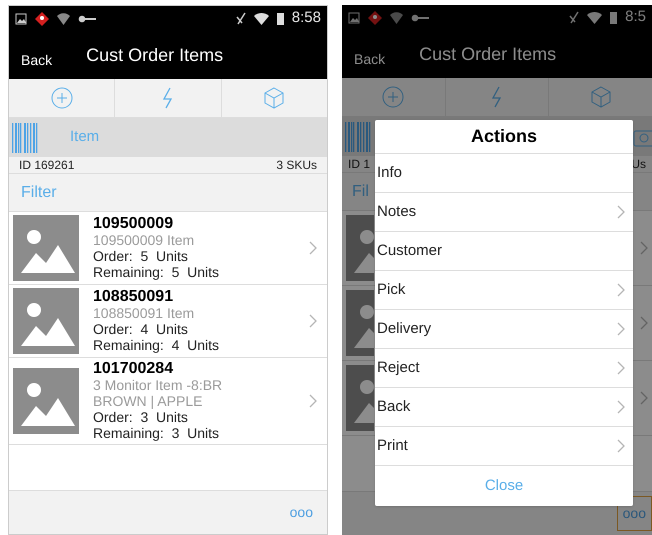 This screenshot has height=535, width=652. Describe the element at coordinates (635, 17) in the screenshot. I see `status-time: 8:5` at that location.